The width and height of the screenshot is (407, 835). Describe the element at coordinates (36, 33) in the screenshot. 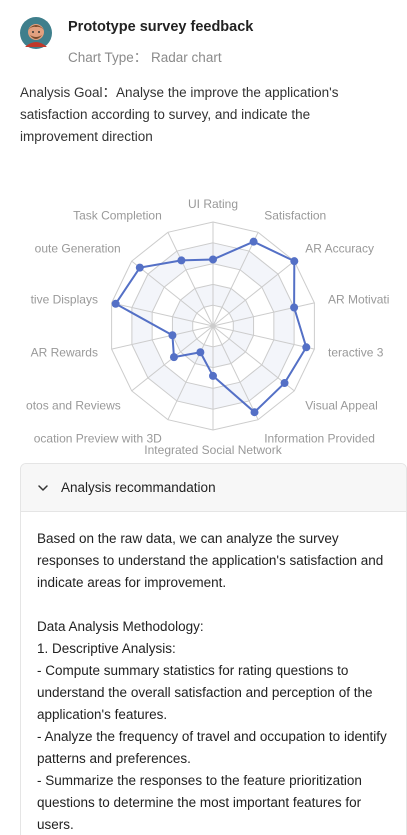

I see `avatar` at that location.